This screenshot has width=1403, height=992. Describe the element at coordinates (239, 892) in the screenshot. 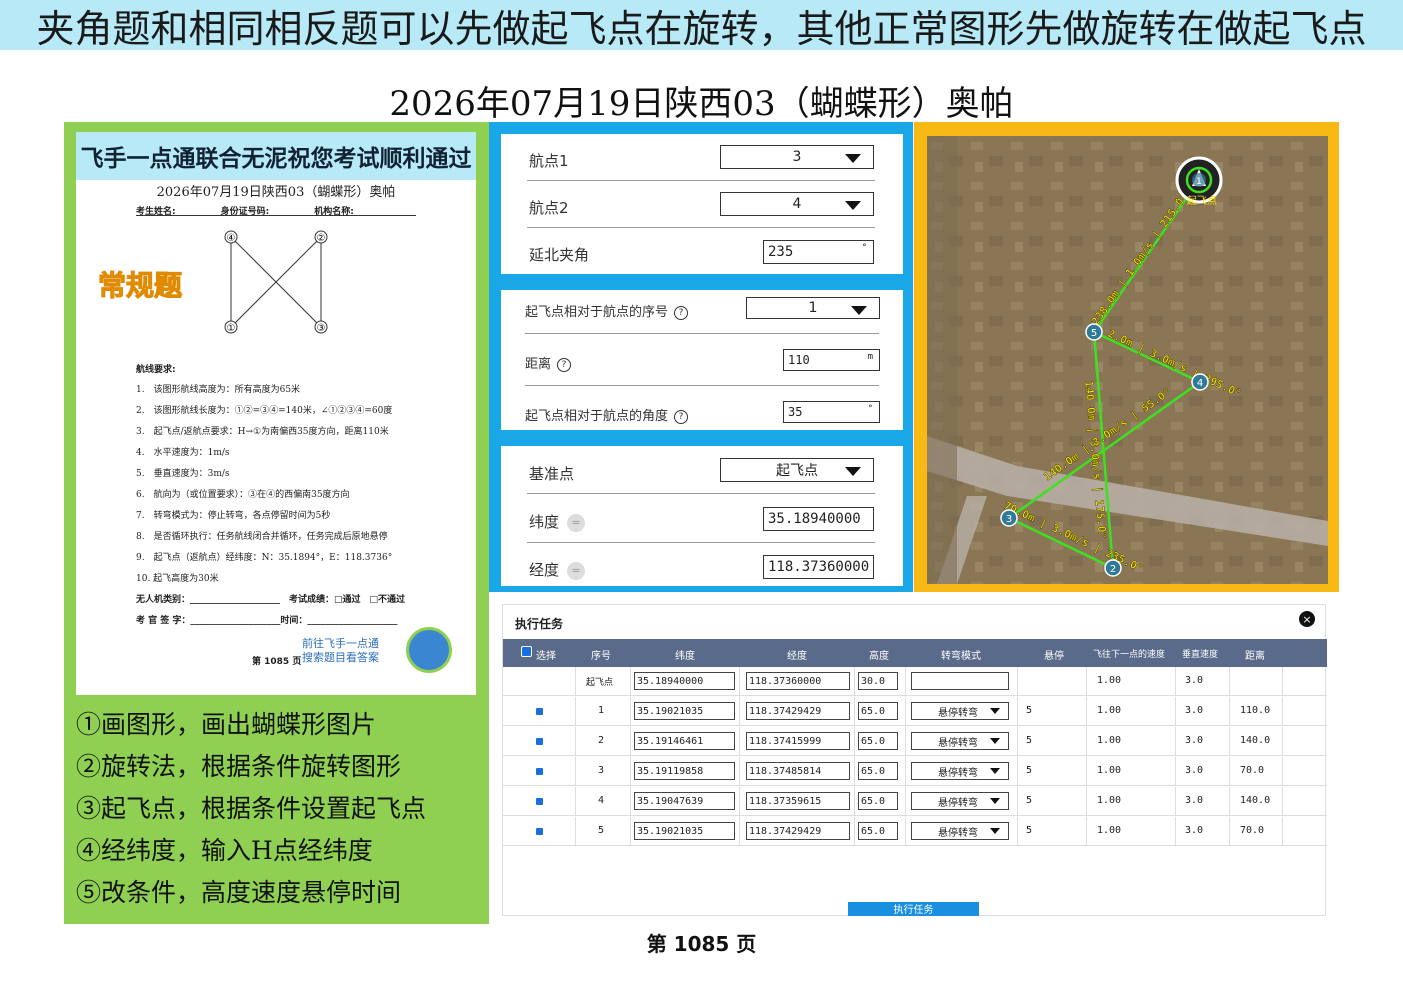

I see `step-item: ⑤改条件，高度速度悬停时间` at that location.